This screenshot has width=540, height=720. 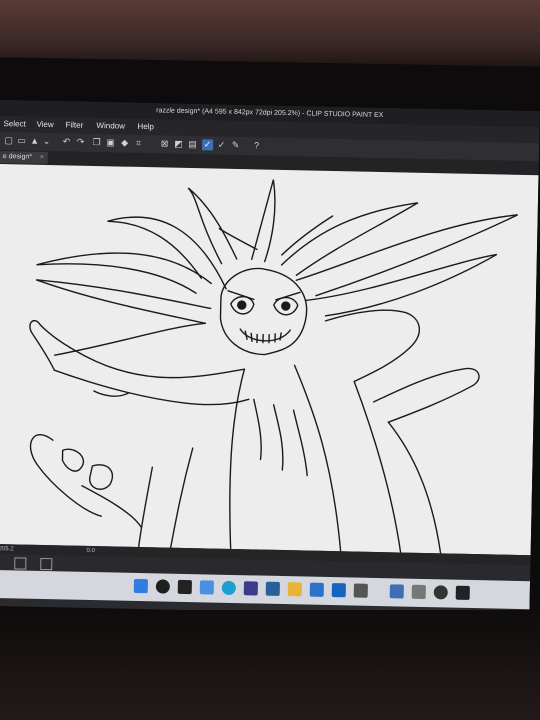 I want to click on ruler-icon: ▤, so click(x=192, y=144).